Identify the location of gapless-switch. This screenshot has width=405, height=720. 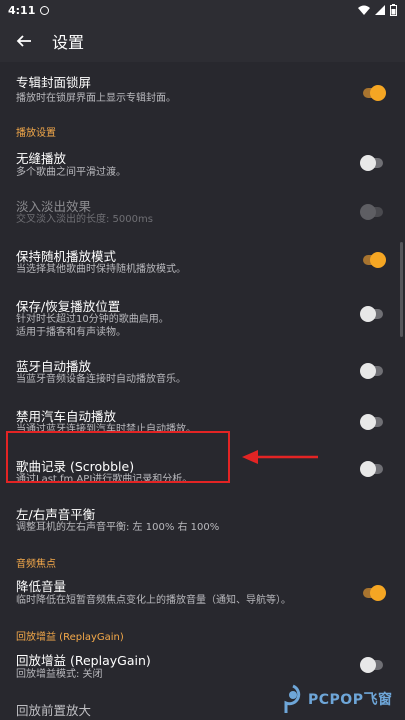
(371, 163).